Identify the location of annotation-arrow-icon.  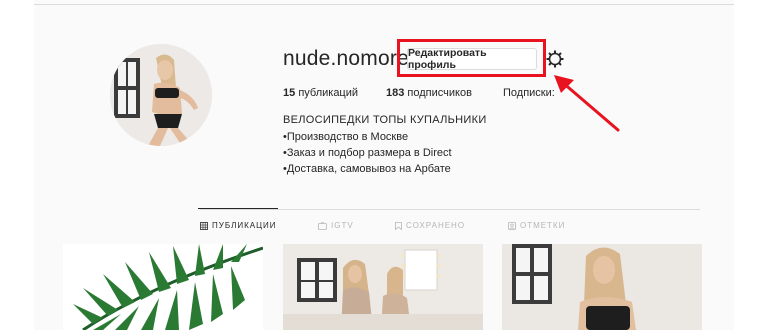
(587, 103).